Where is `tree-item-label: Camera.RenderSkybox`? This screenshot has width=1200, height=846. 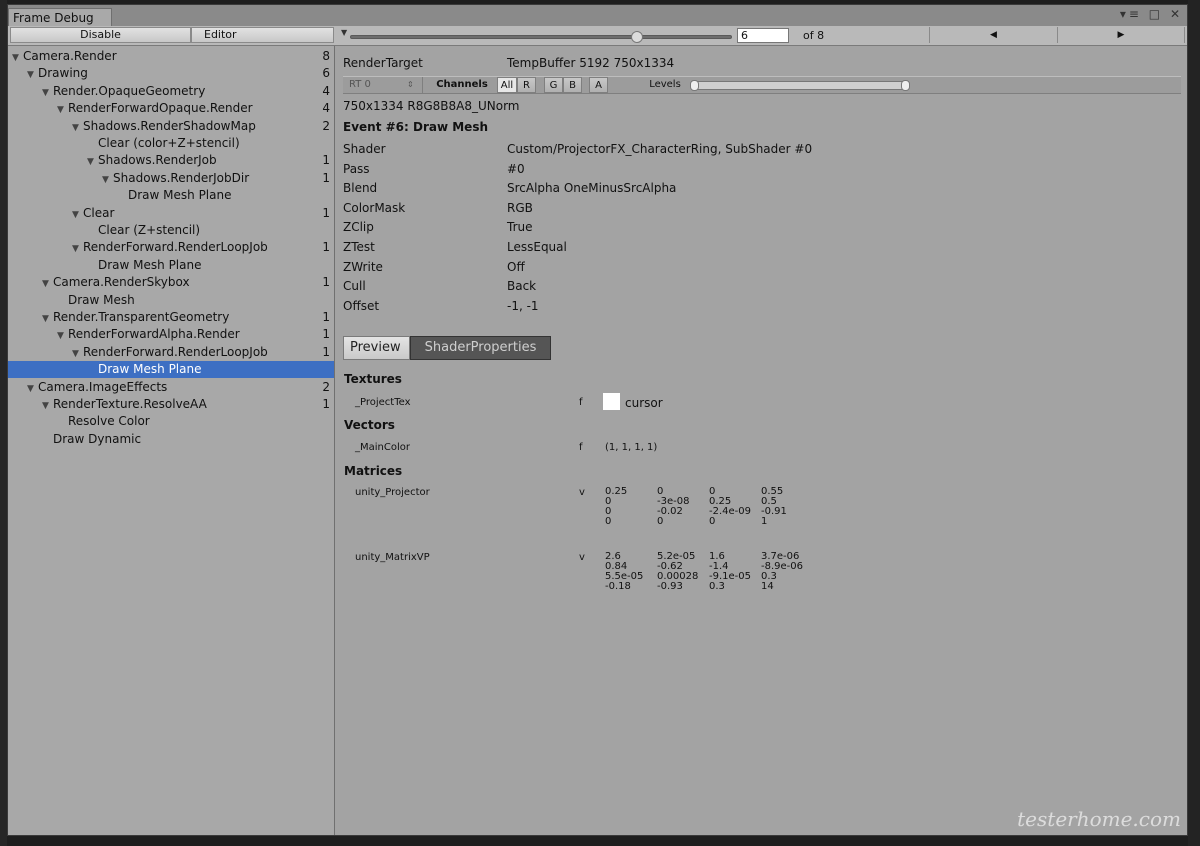 tree-item-label: Camera.RenderSkybox is located at coordinates (121, 282).